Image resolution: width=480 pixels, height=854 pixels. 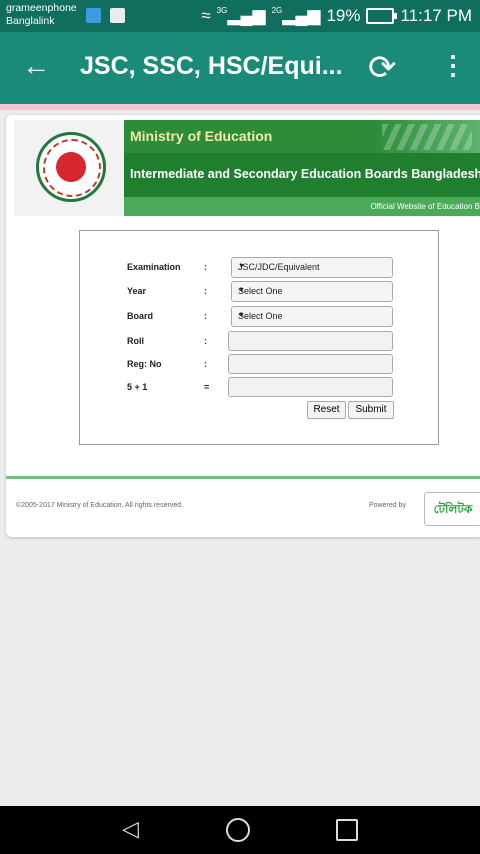 What do you see at coordinates (382, 68) in the screenshot?
I see `refresh-icon: ⟳` at bounding box center [382, 68].